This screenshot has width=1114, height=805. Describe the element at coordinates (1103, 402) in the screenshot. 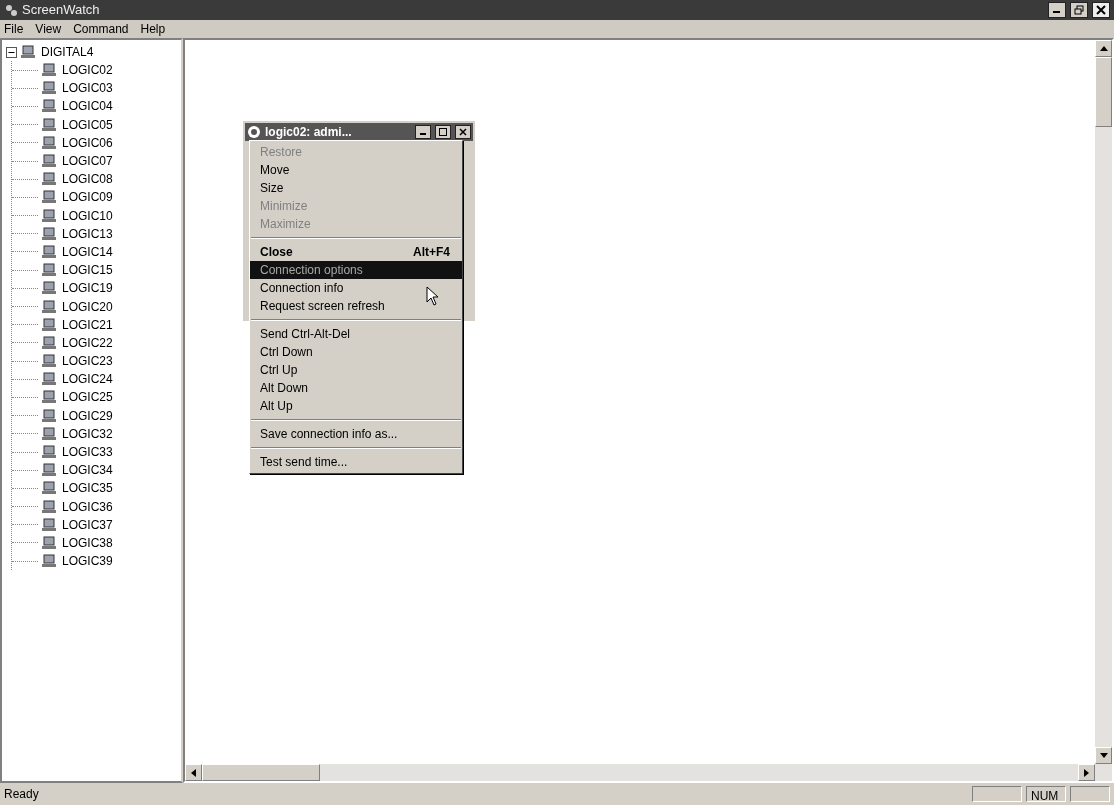

I see `vertical-scrollbar` at that location.